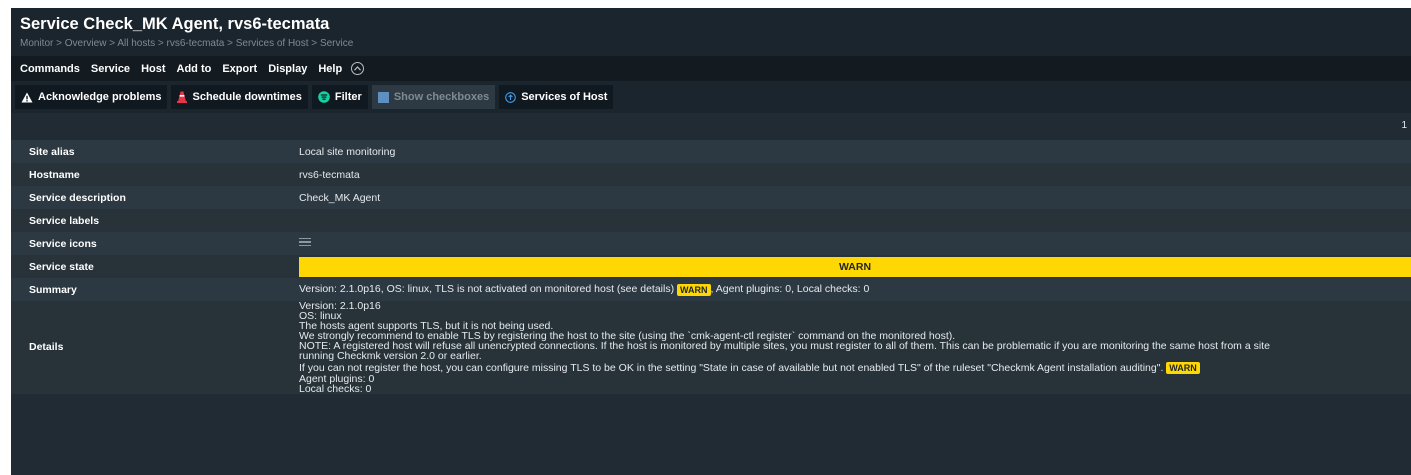 The image size is (1411, 475). I want to click on summary-label: Summary, so click(53, 289).